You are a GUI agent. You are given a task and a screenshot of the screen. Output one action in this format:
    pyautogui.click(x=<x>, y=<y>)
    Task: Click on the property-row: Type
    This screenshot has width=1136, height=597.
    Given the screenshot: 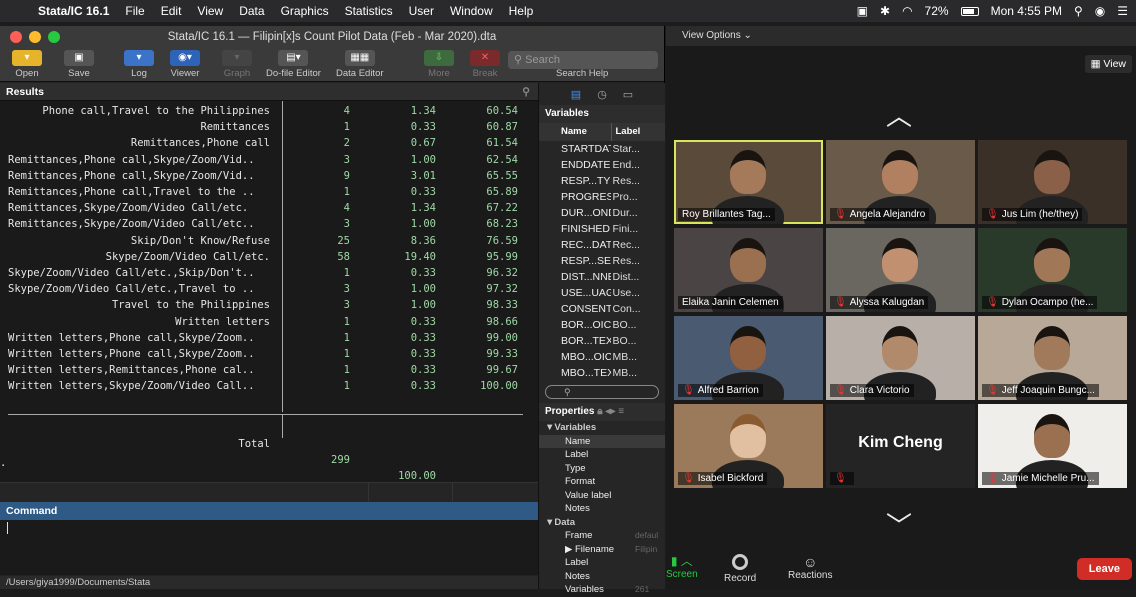 What is the action you would take?
    pyautogui.click(x=602, y=469)
    